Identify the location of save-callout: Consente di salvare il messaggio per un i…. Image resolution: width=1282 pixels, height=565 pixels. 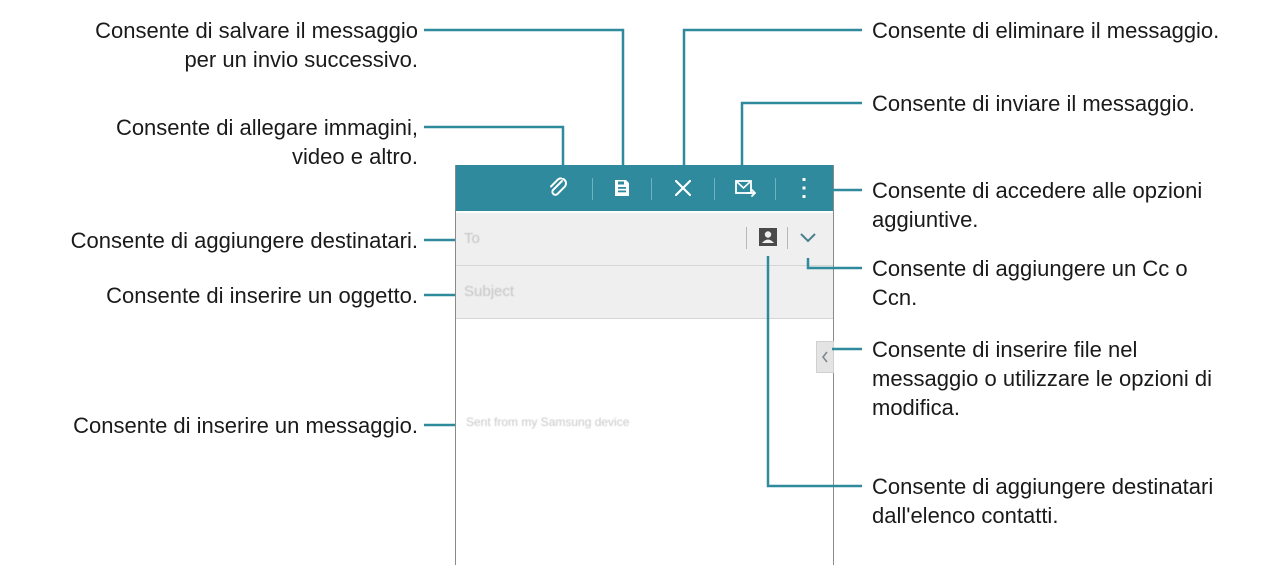
(256, 45).